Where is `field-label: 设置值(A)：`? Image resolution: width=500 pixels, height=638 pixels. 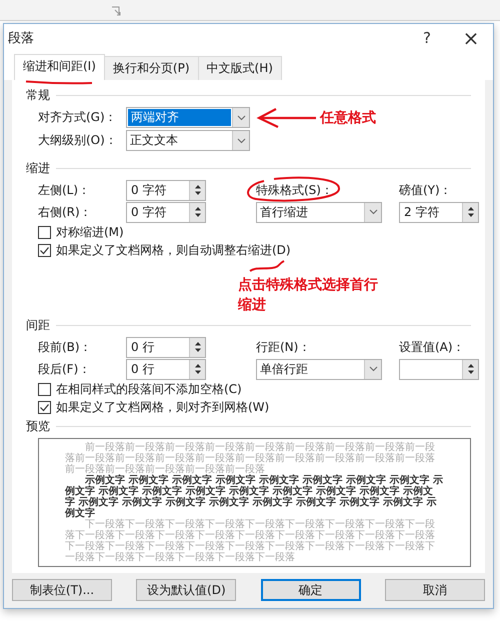
field-label: 设置值(A)： is located at coordinates (432, 347).